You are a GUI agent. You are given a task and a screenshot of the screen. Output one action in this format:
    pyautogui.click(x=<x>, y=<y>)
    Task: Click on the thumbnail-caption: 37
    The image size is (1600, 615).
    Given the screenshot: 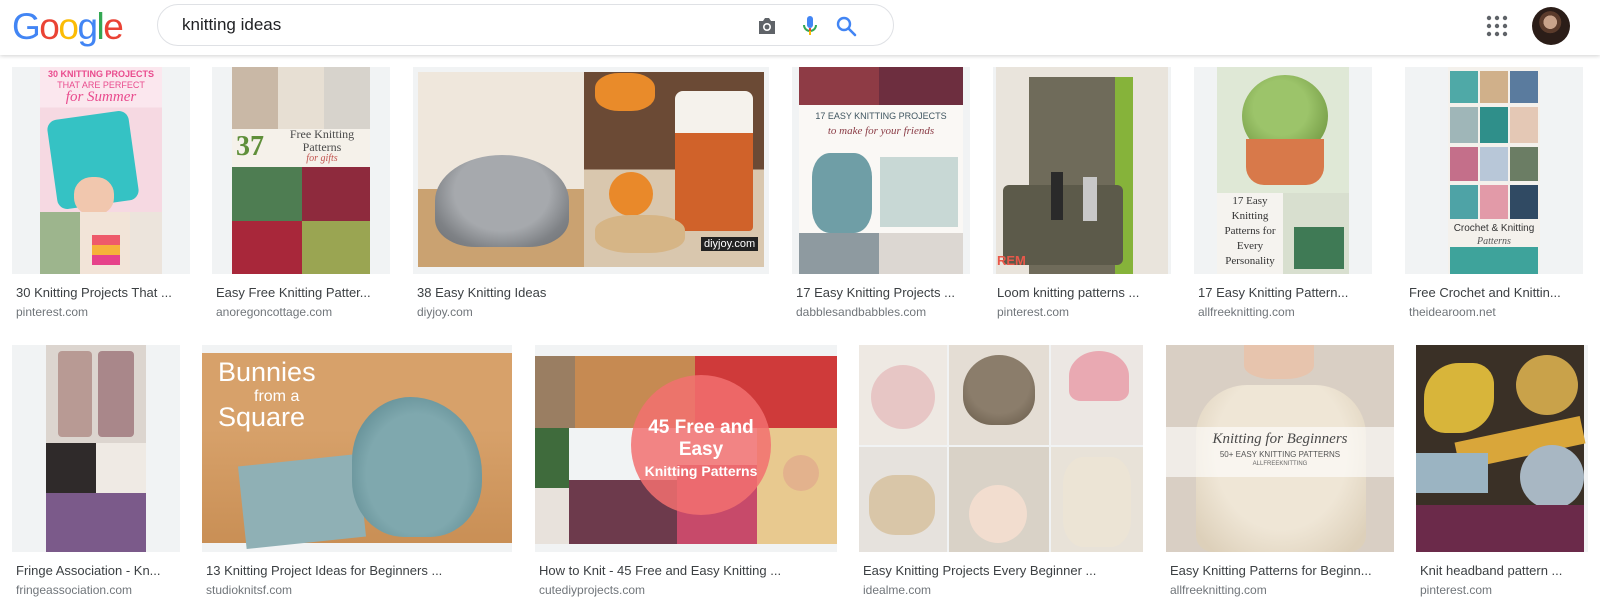 What is the action you would take?
    pyautogui.click(x=250, y=146)
    